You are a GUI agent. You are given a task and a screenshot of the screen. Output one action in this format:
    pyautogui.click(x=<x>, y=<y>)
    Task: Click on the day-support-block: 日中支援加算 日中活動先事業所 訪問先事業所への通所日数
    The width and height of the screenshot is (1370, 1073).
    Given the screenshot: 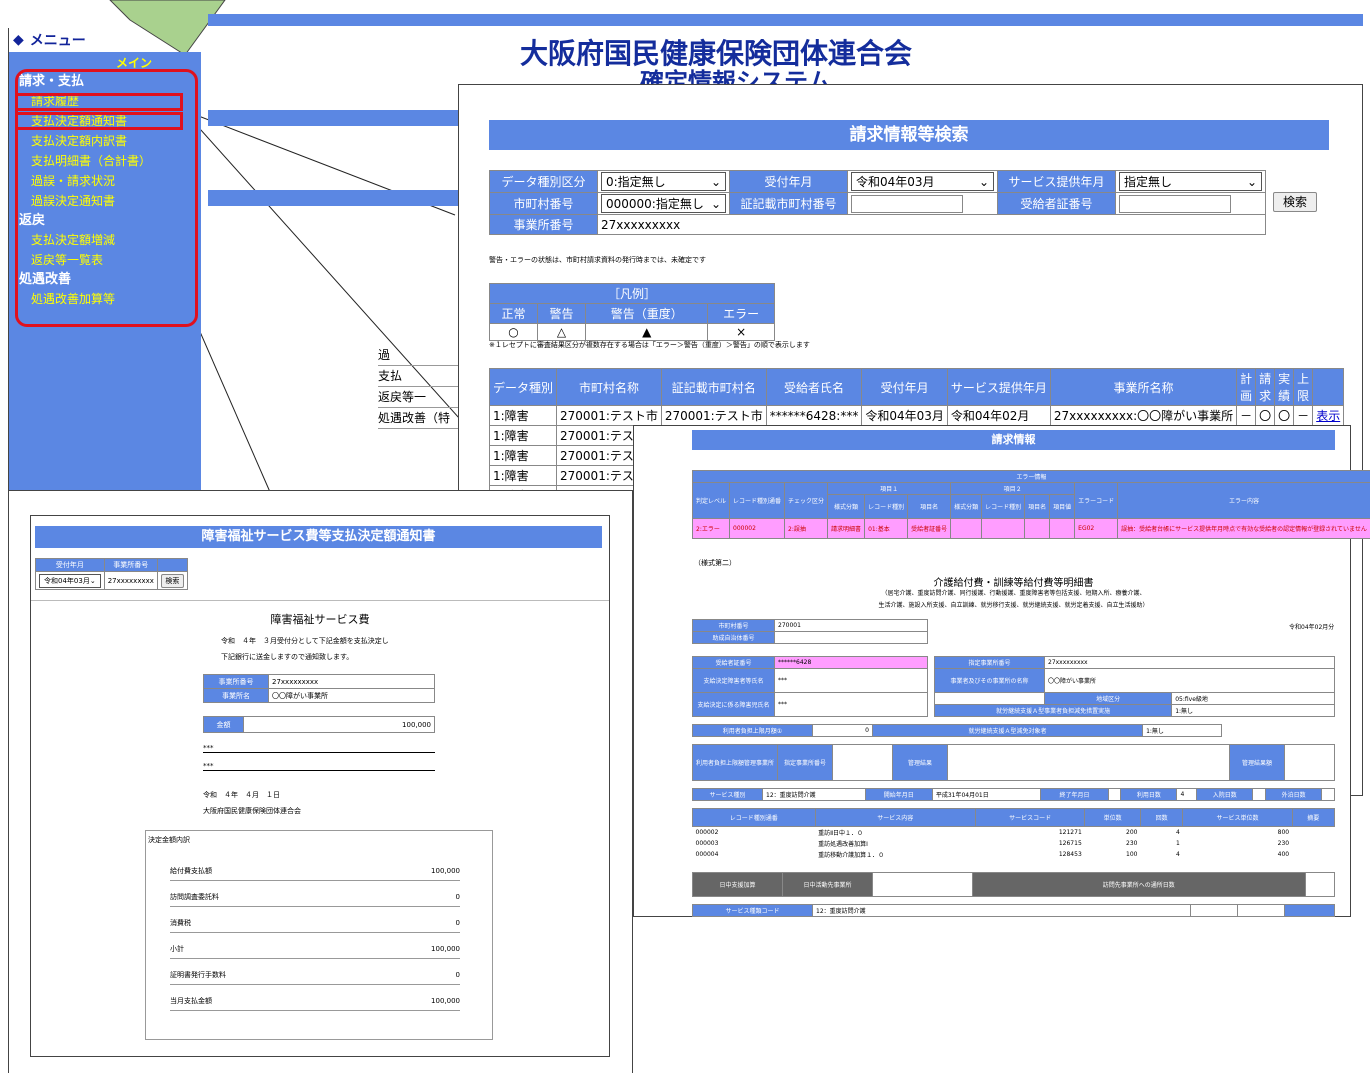 What is the action you would take?
    pyautogui.click(x=1014, y=884)
    